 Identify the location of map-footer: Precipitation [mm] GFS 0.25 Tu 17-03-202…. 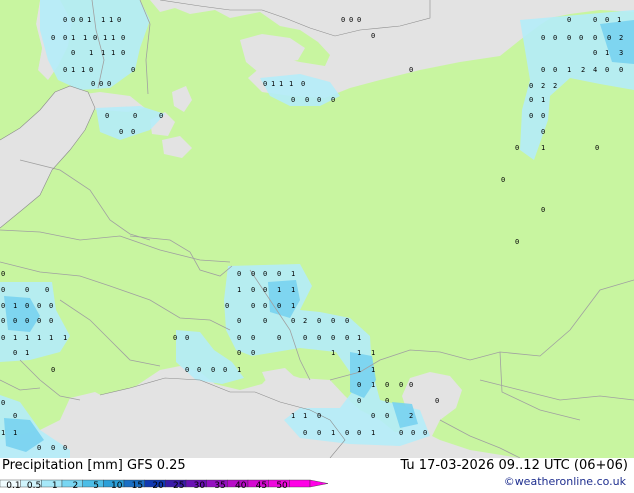
(317, 474).